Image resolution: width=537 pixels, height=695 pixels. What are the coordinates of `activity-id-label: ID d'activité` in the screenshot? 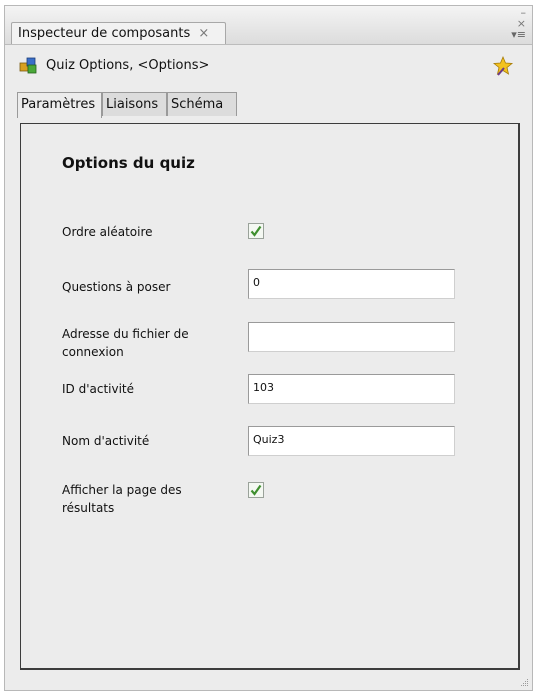 It's located at (98, 389).